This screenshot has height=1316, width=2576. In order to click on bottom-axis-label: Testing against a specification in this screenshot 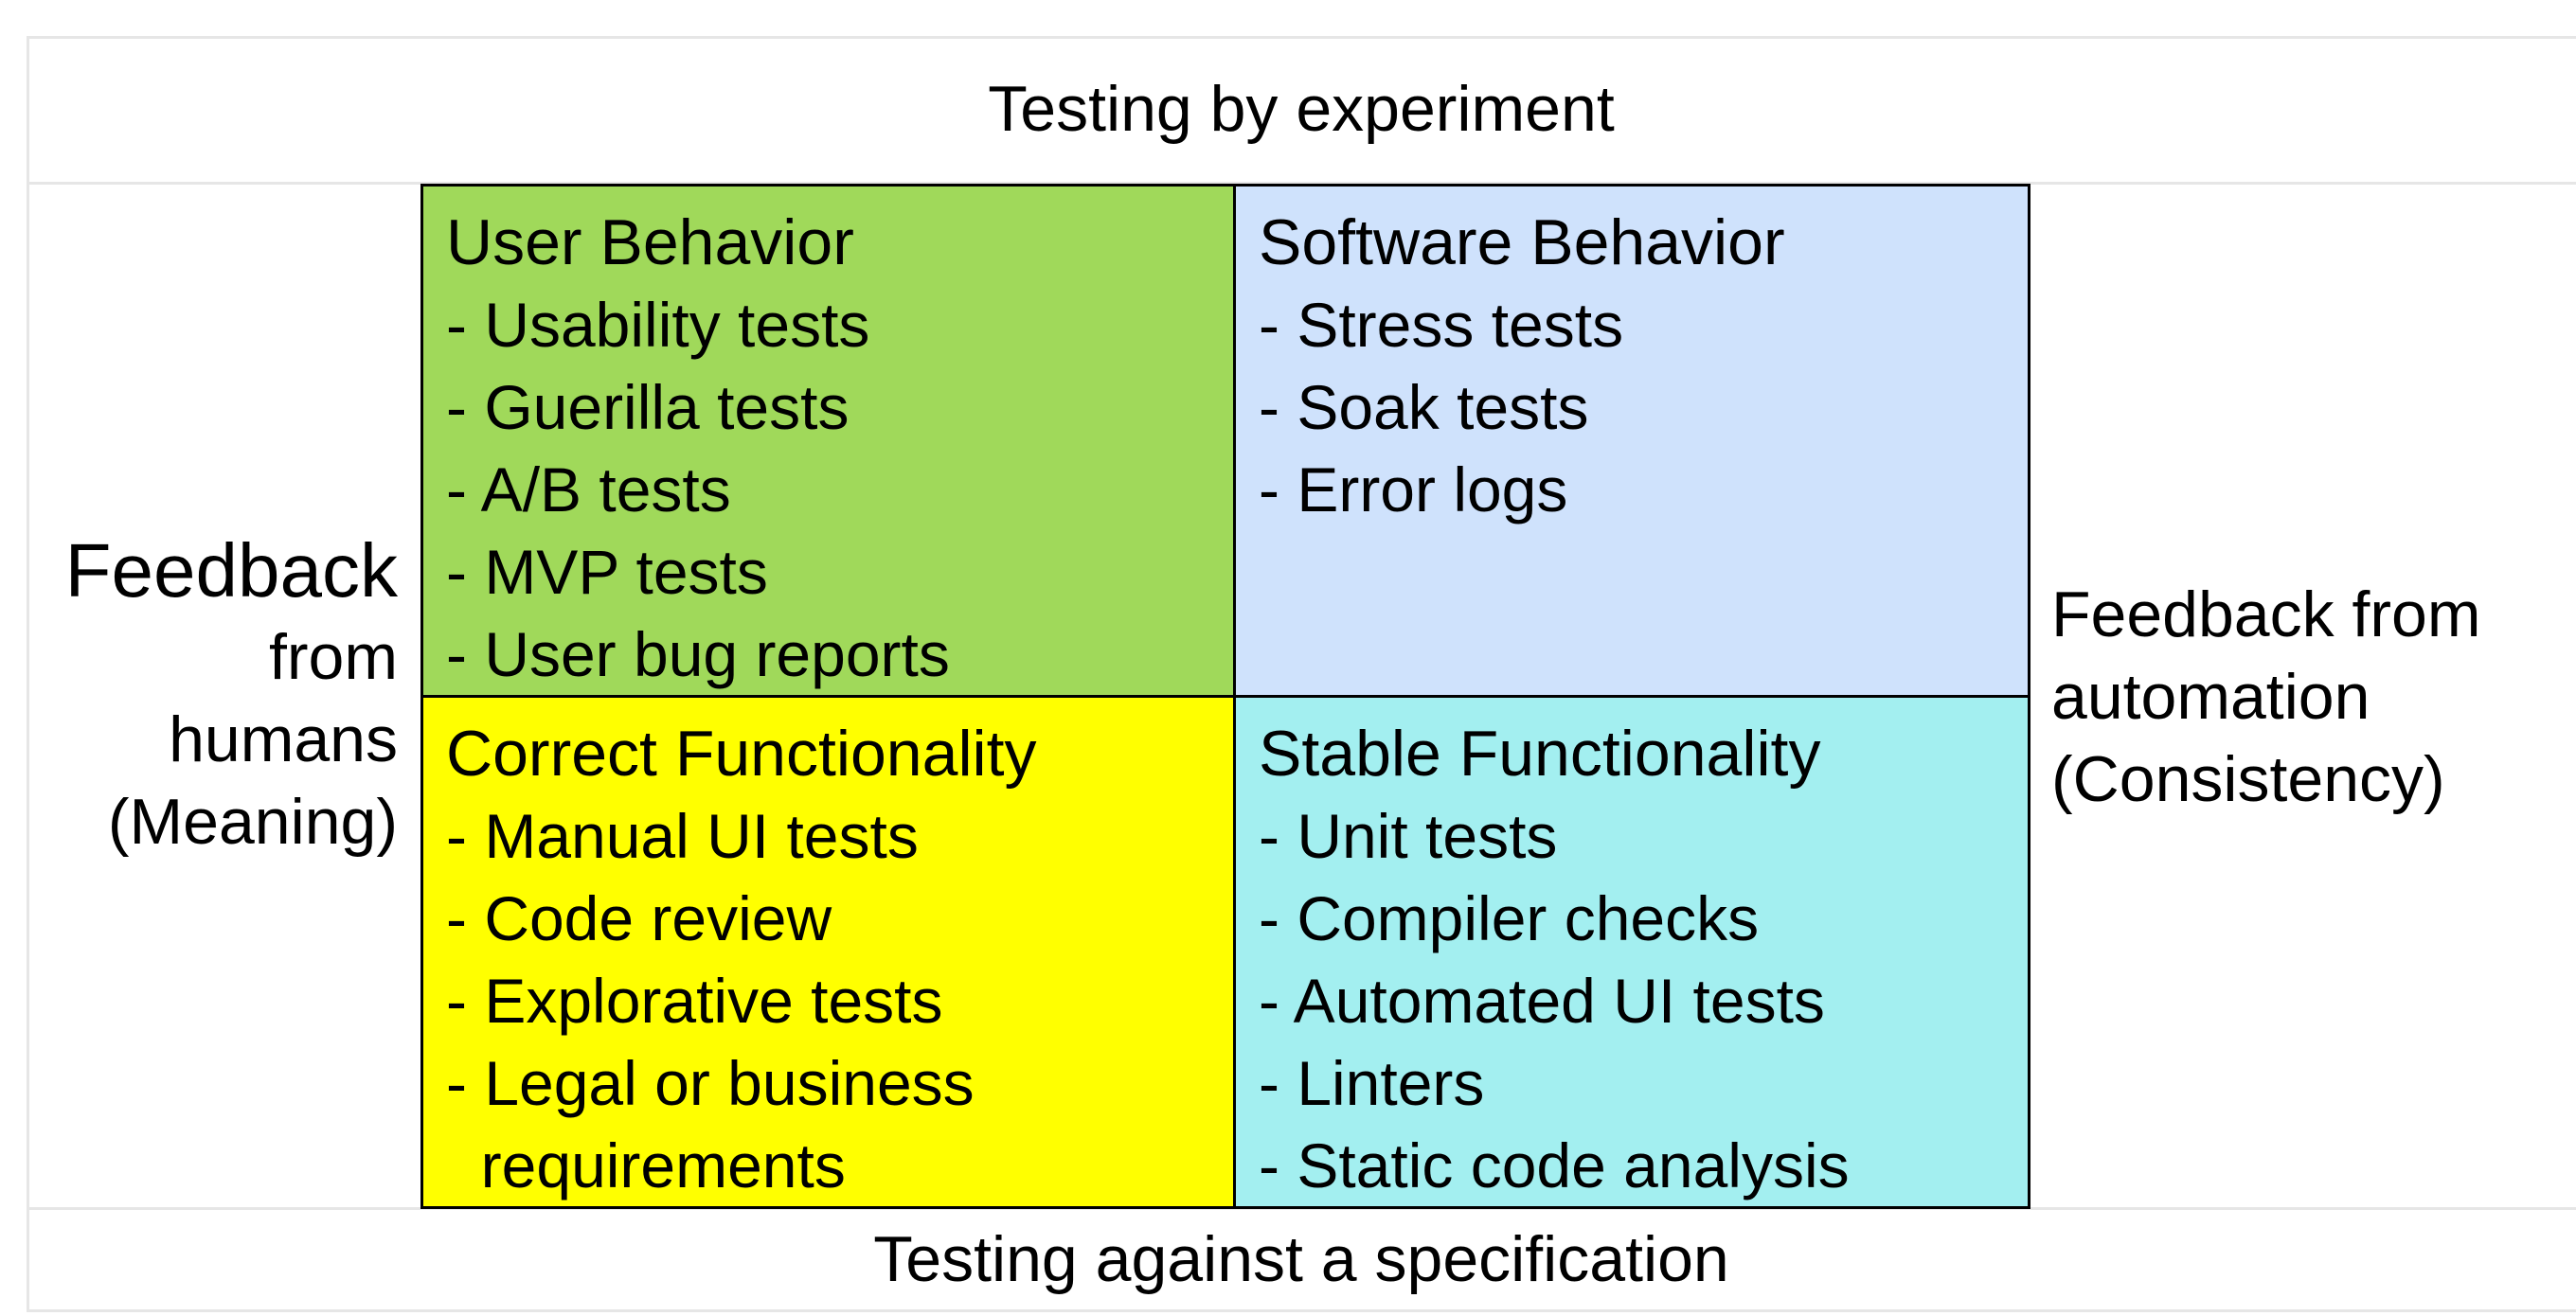, I will do `click(1301, 1259)`.